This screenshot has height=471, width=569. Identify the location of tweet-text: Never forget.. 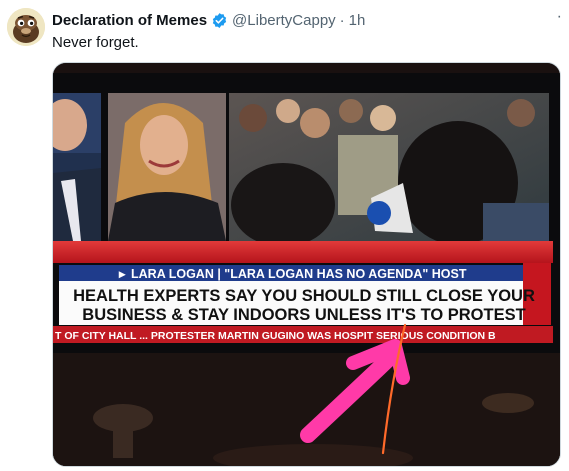
(95, 42).